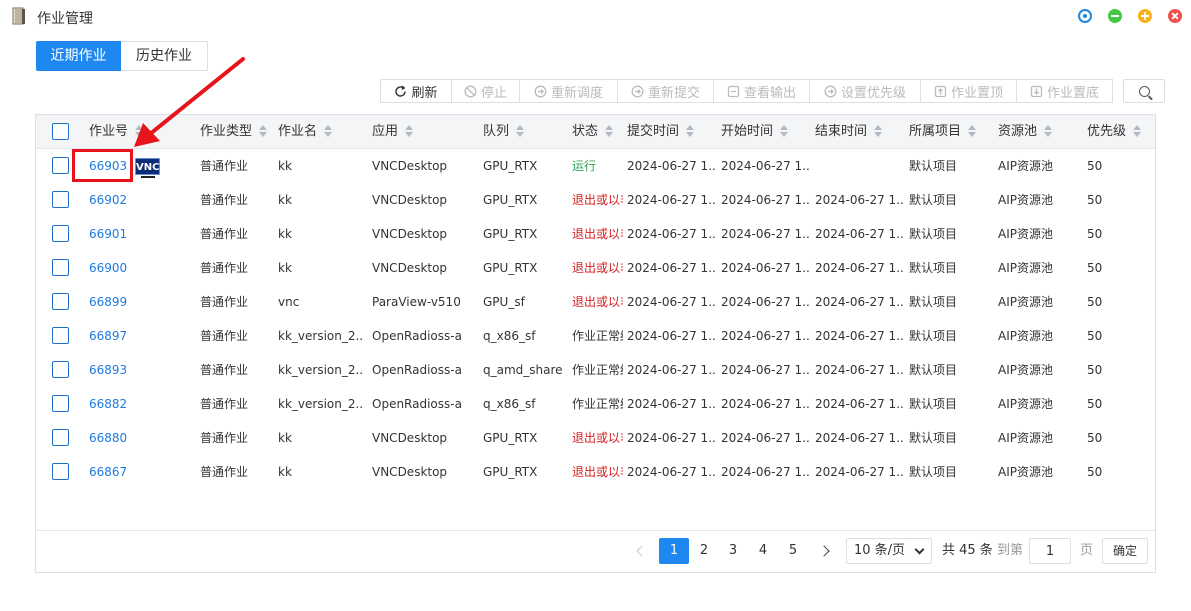 Image resolution: width=1191 pixels, height=611 pixels. I want to click on cell-status: 作业正常结, so click(597, 370).